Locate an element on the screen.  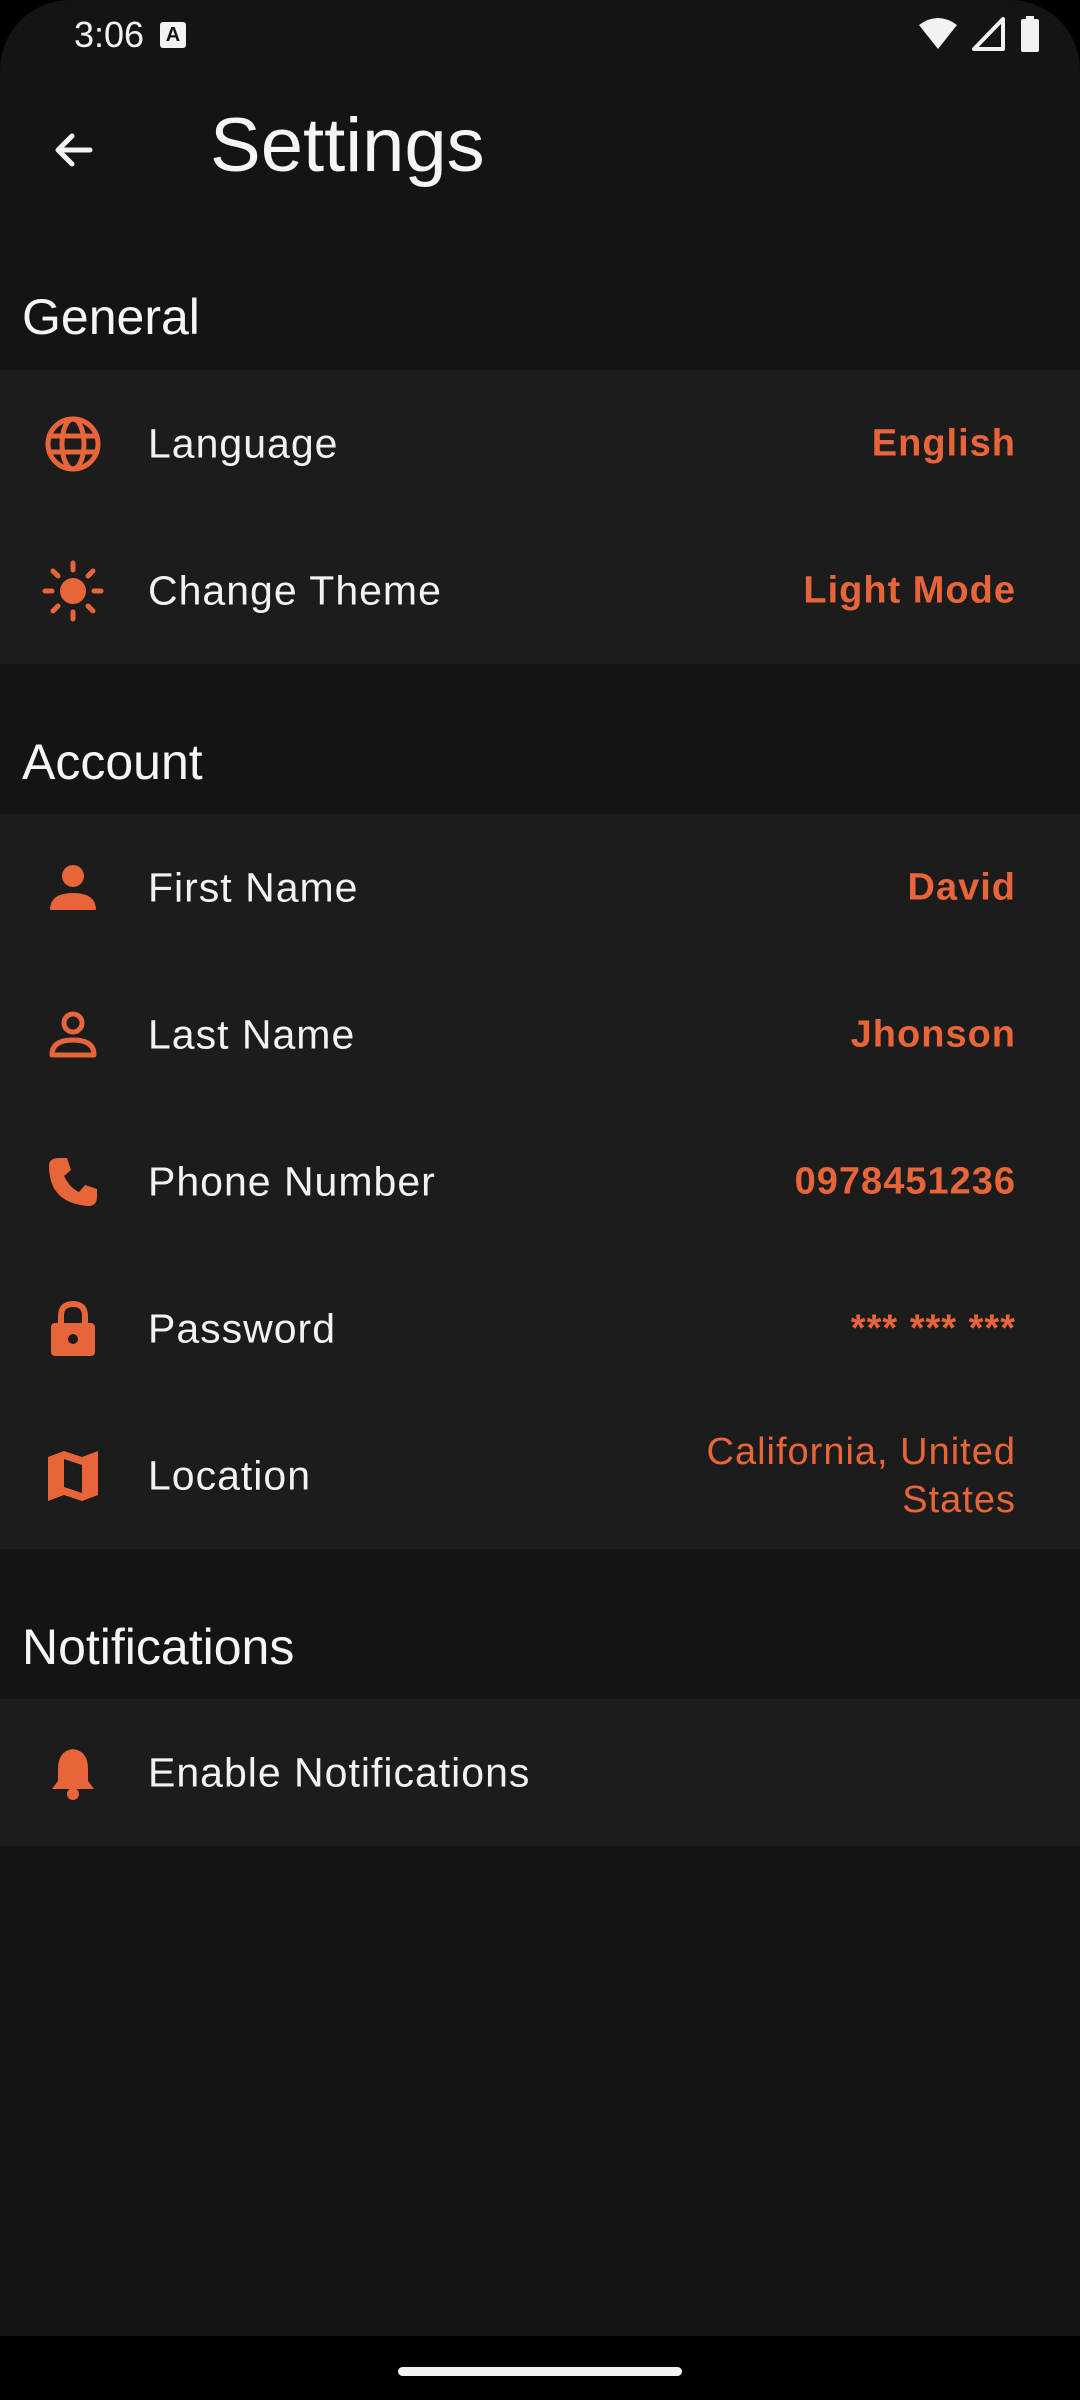
bell-icon is located at coordinates (73, 1773).